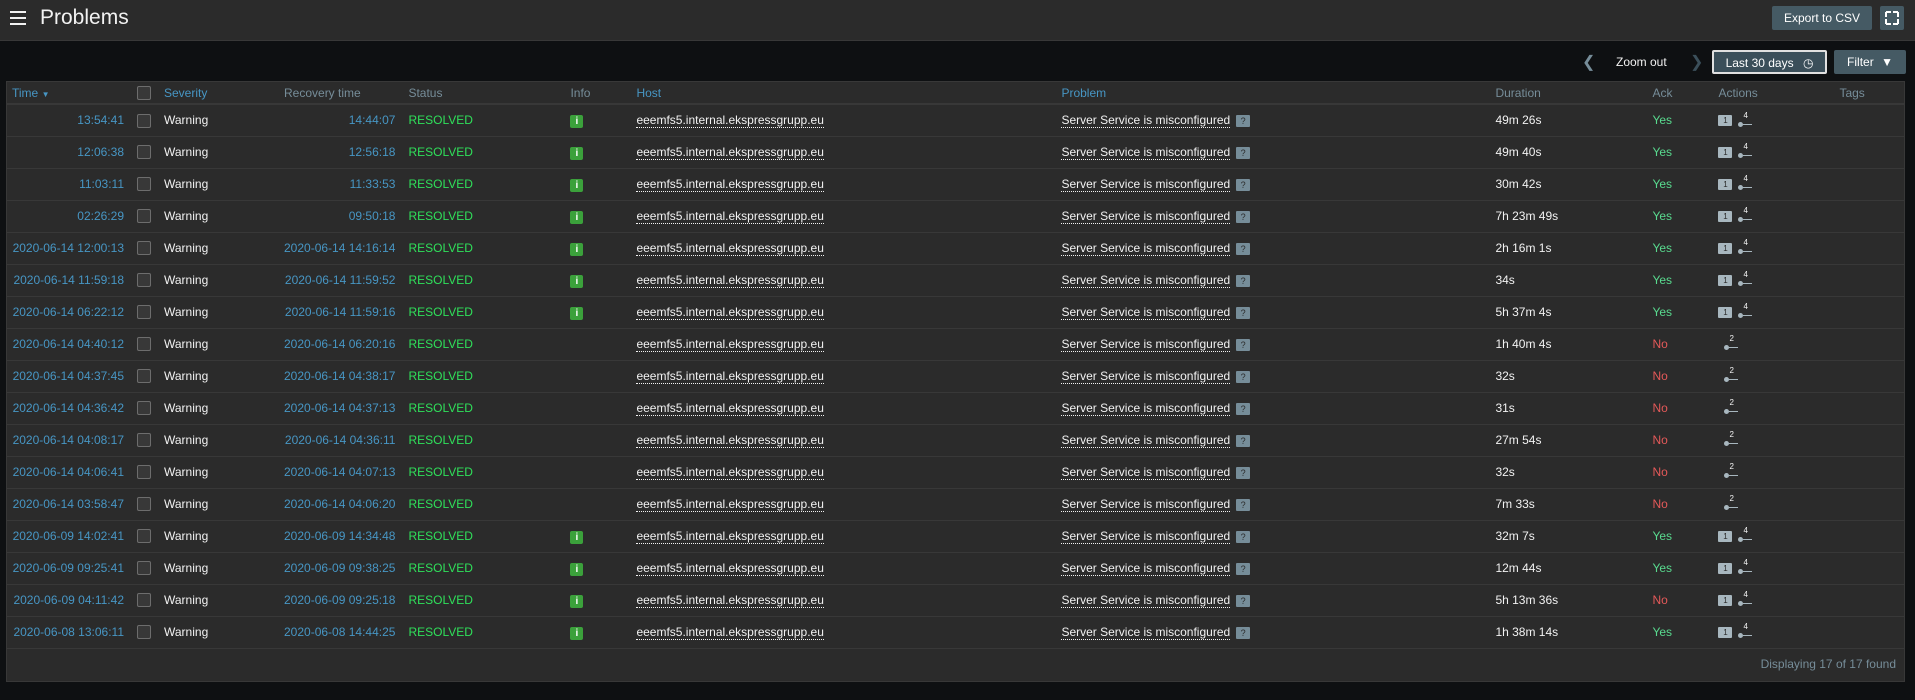  I want to click on recovery-time-link: 11:33:53, so click(341, 184).